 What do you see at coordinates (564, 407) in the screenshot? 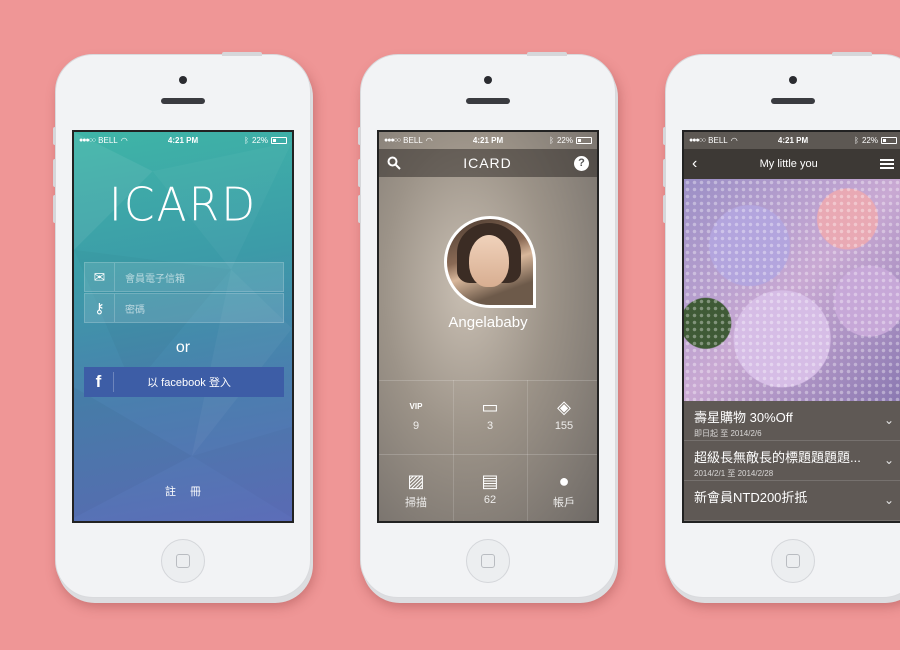
I see `tag-icon: ◈` at bounding box center [564, 407].